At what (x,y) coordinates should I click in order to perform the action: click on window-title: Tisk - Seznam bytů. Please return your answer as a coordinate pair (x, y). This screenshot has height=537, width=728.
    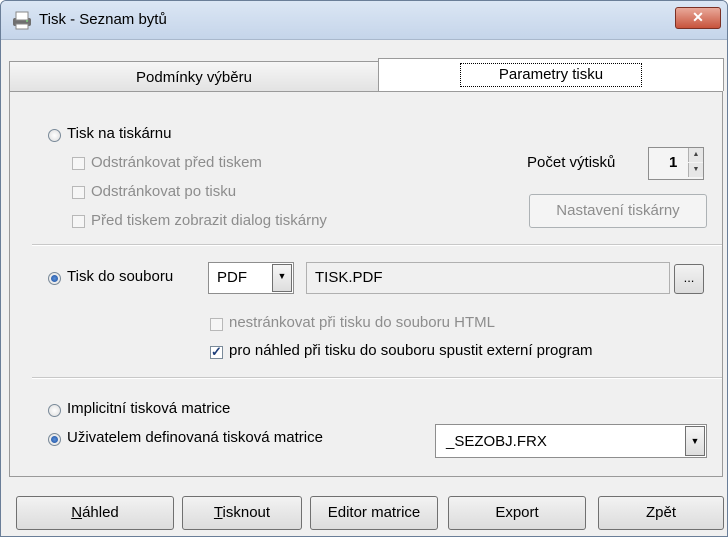
    Looking at the image, I should click on (103, 19).